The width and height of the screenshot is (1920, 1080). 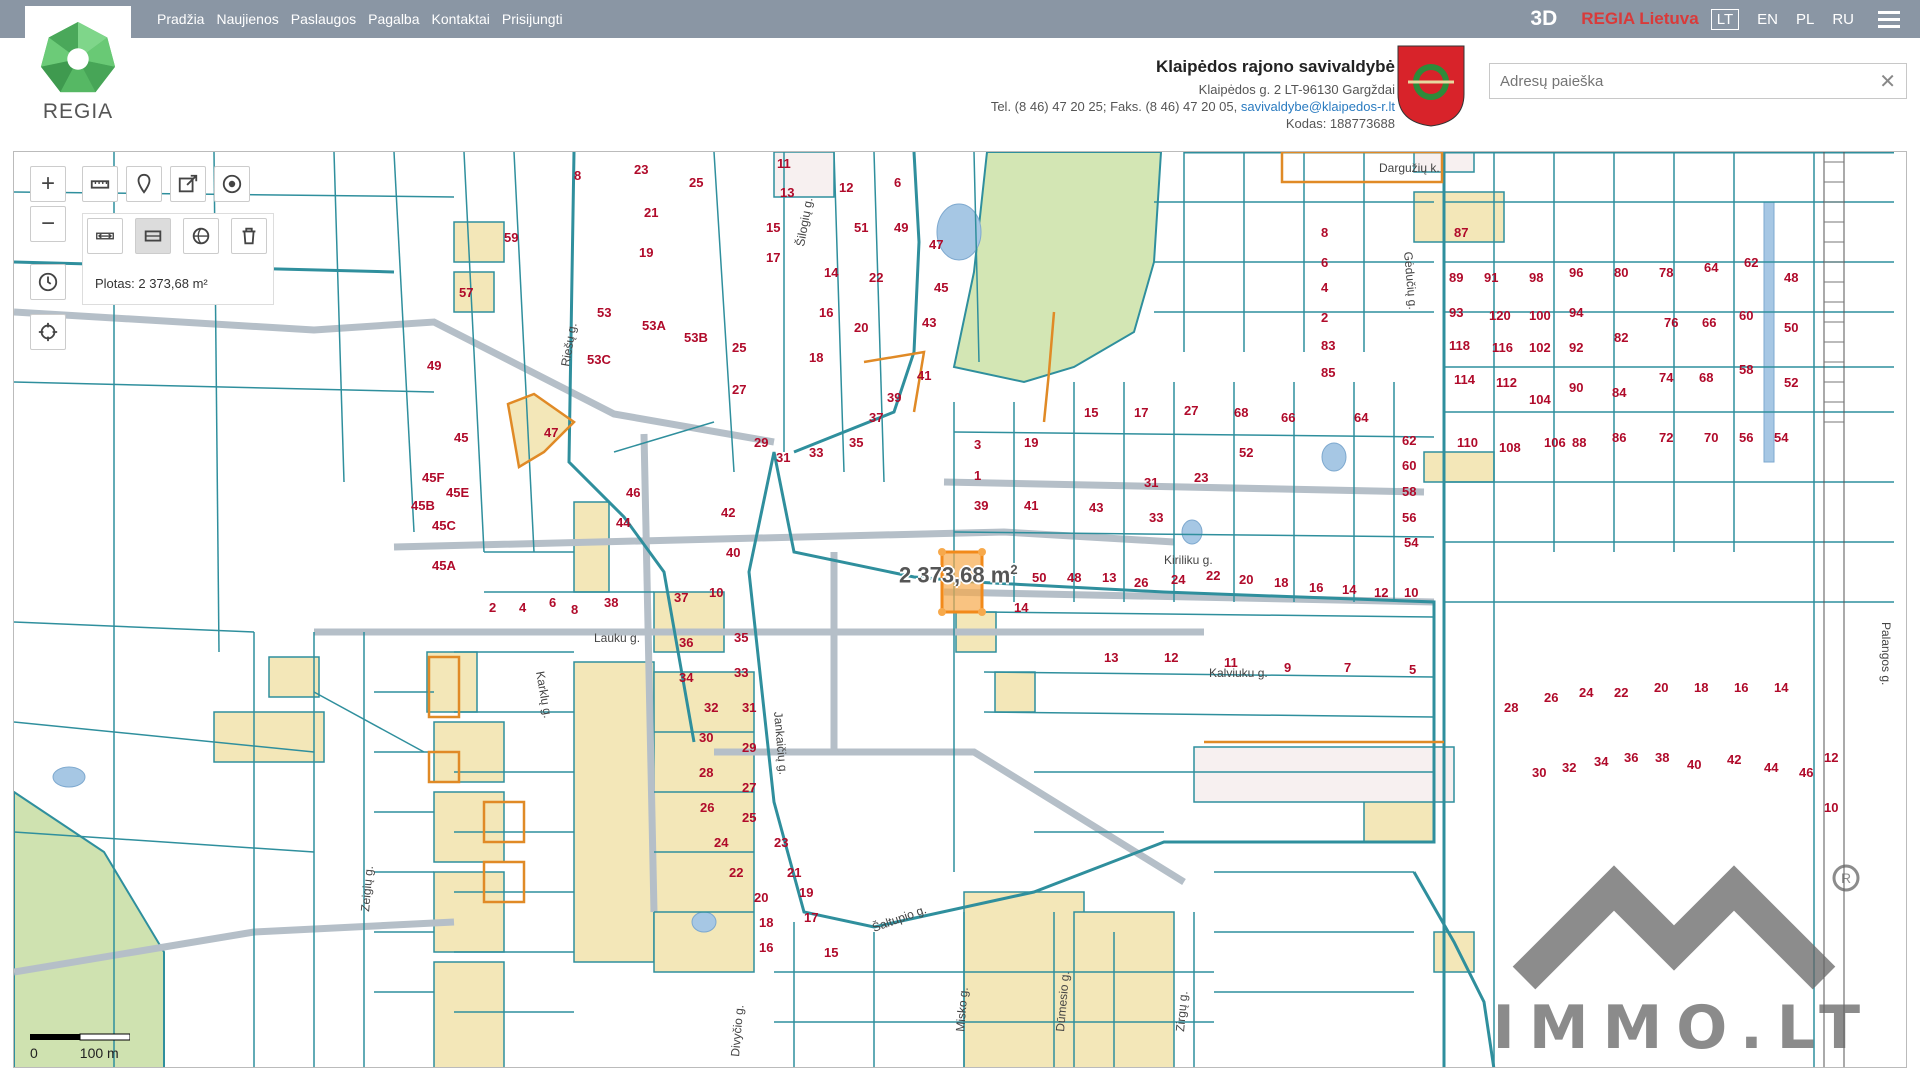 What do you see at coordinates (1688, 960) in the screenshot?
I see `immo-watermark: R IMMO.LT` at bounding box center [1688, 960].